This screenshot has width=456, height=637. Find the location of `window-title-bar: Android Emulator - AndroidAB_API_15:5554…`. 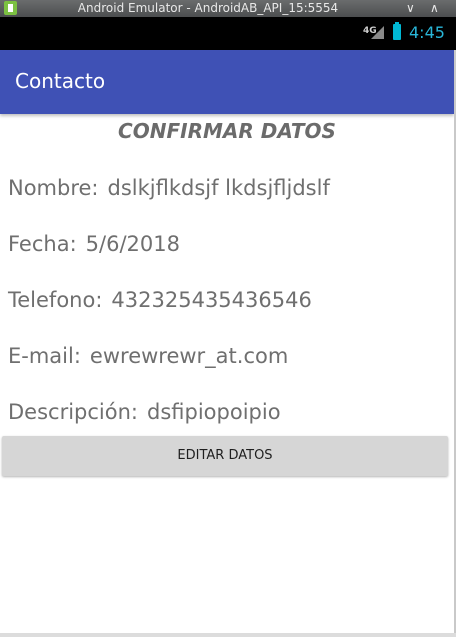

window-title-bar: Android Emulator - AndroidAB_API_15:5554… is located at coordinates (228, 8).